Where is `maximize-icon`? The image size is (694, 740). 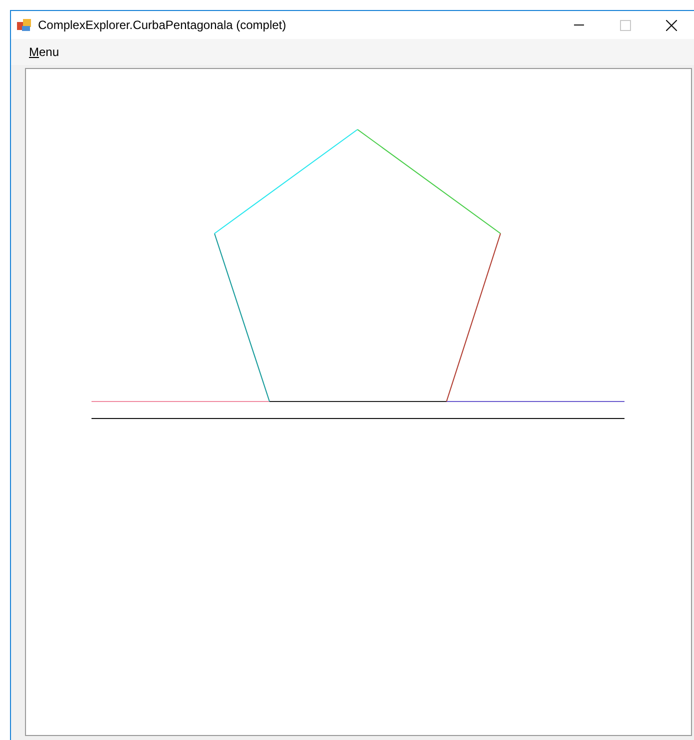 maximize-icon is located at coordinates (625, 25).